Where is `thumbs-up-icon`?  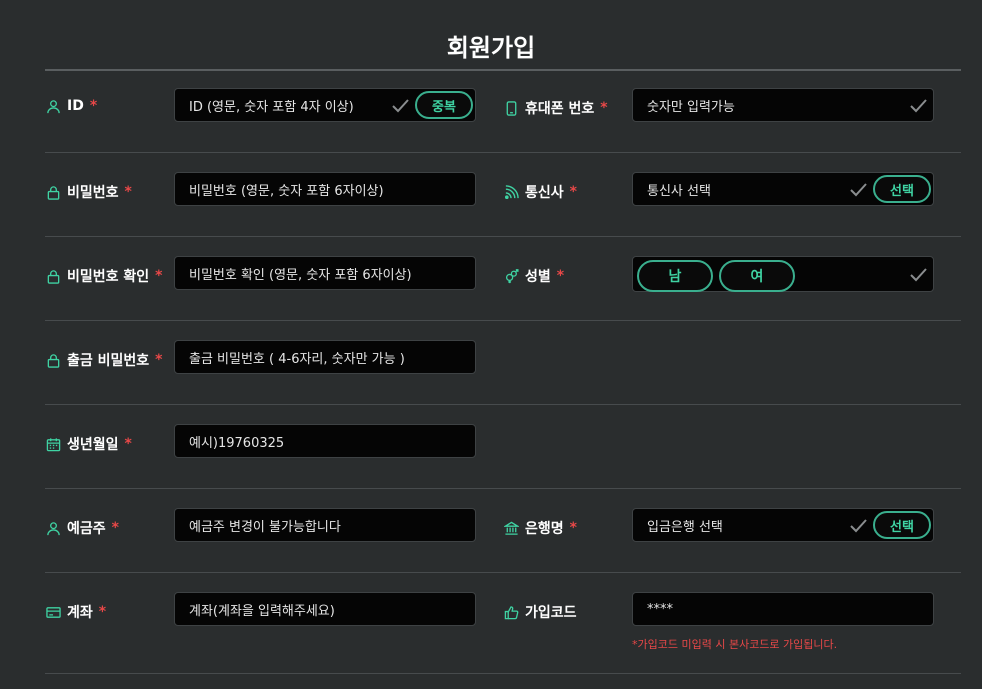
thumbs-up-icon is located at coordinates (511, 612).